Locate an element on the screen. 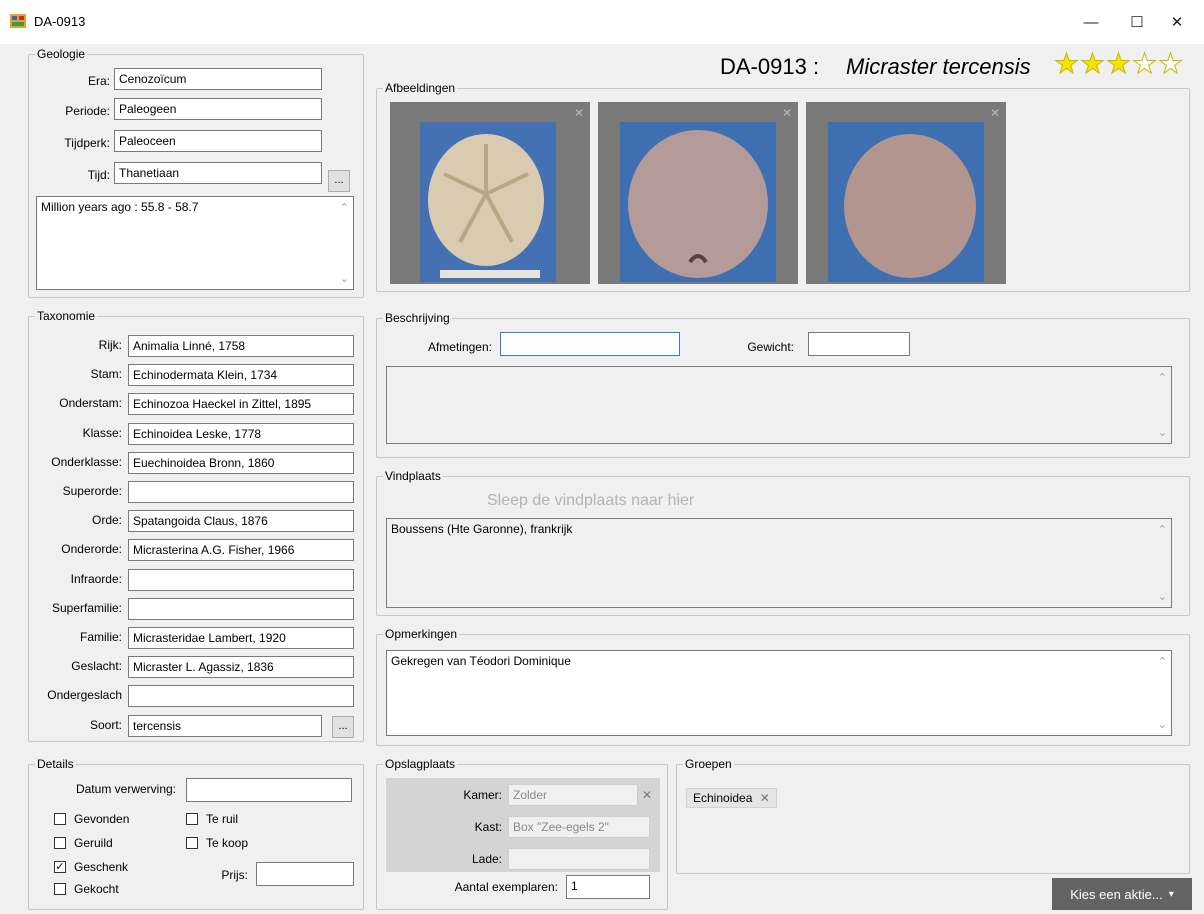 The width and height of the screenshot is (1204, 914). datum-verwerving-label: Datum verwerving: is located at coordinates (125, 789).